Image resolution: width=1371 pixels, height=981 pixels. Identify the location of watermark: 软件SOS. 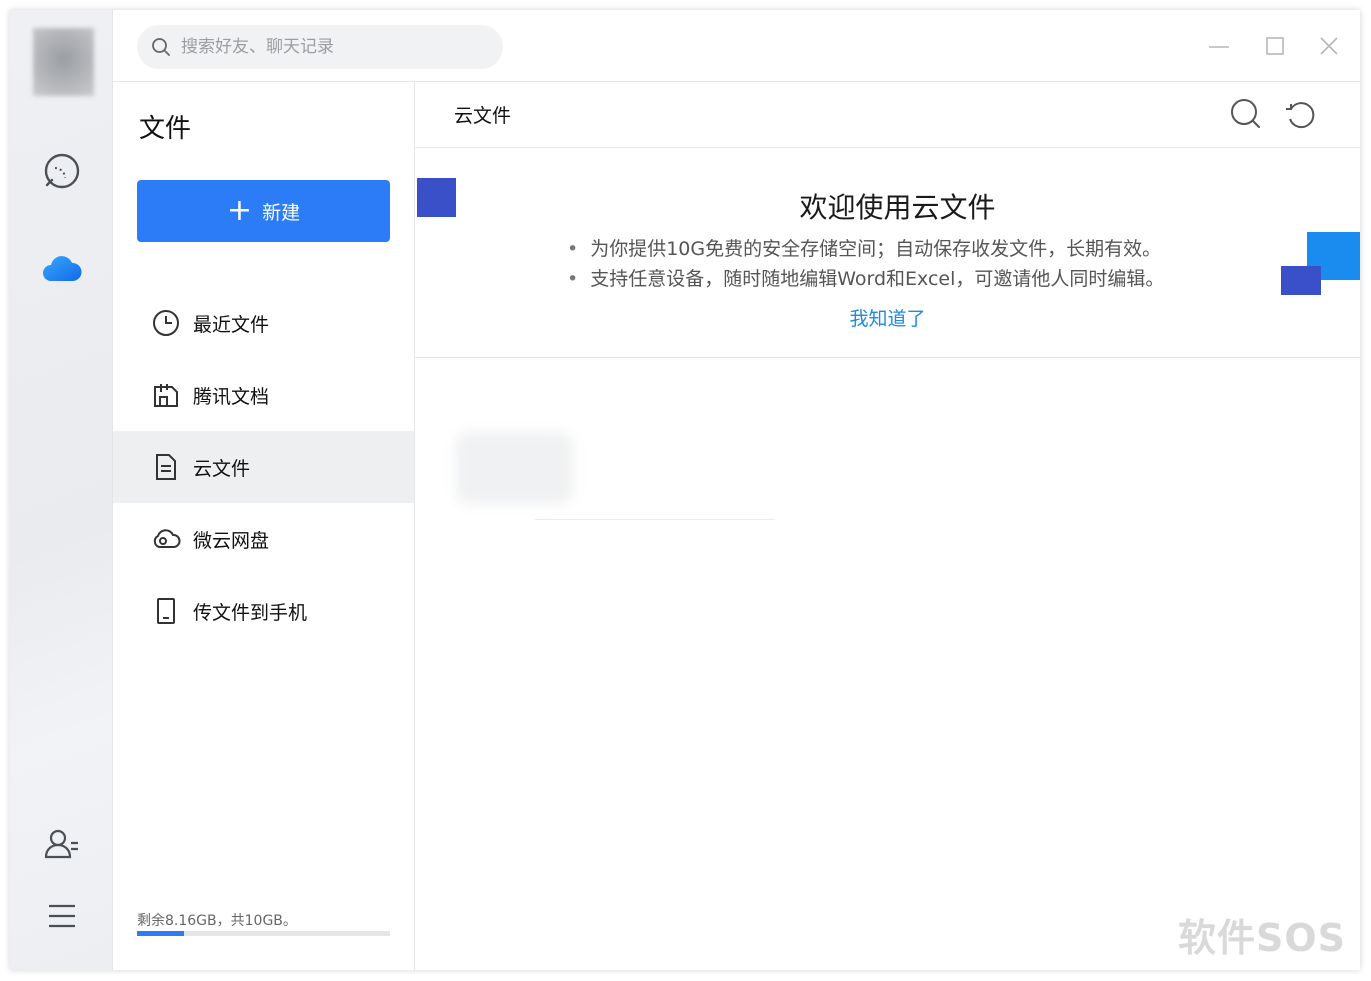
(1261, 938).